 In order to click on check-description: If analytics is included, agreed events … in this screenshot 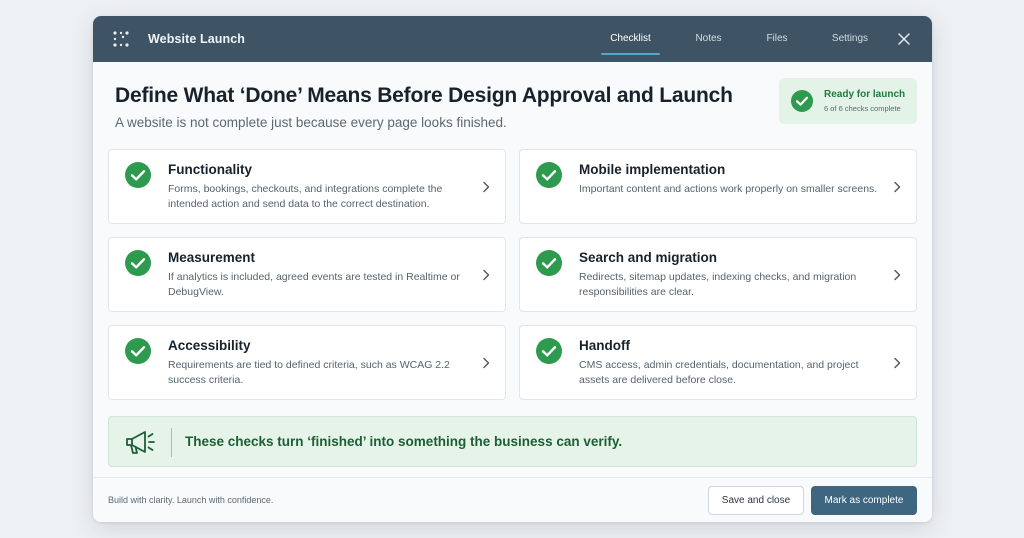, I will do `click(314, 284)`.